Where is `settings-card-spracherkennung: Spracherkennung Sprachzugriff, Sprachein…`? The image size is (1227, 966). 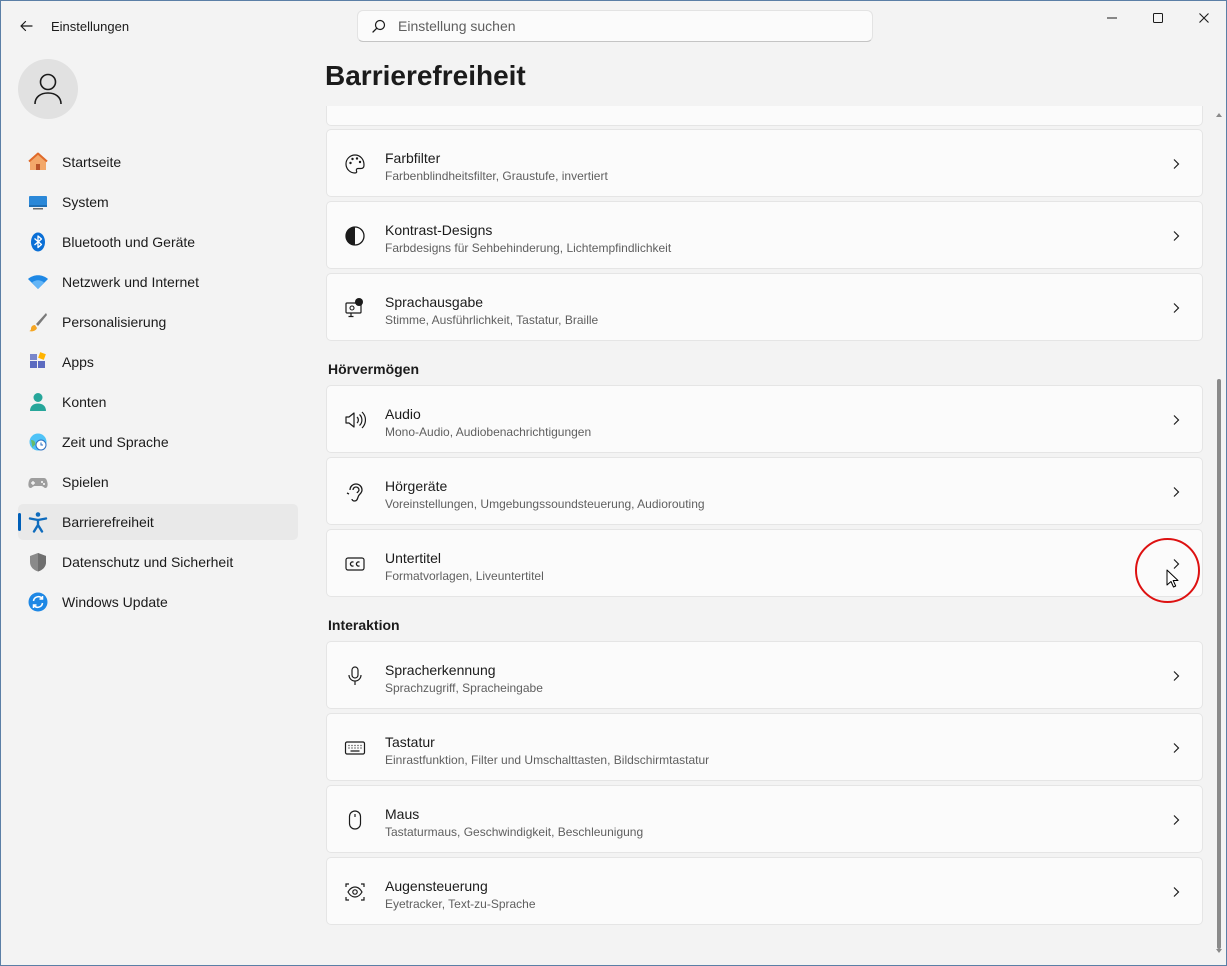
settings-card-spracherkennung: Spracherkennung Sprachzugriff, Sprachein… is located at coordinates (764, 675).